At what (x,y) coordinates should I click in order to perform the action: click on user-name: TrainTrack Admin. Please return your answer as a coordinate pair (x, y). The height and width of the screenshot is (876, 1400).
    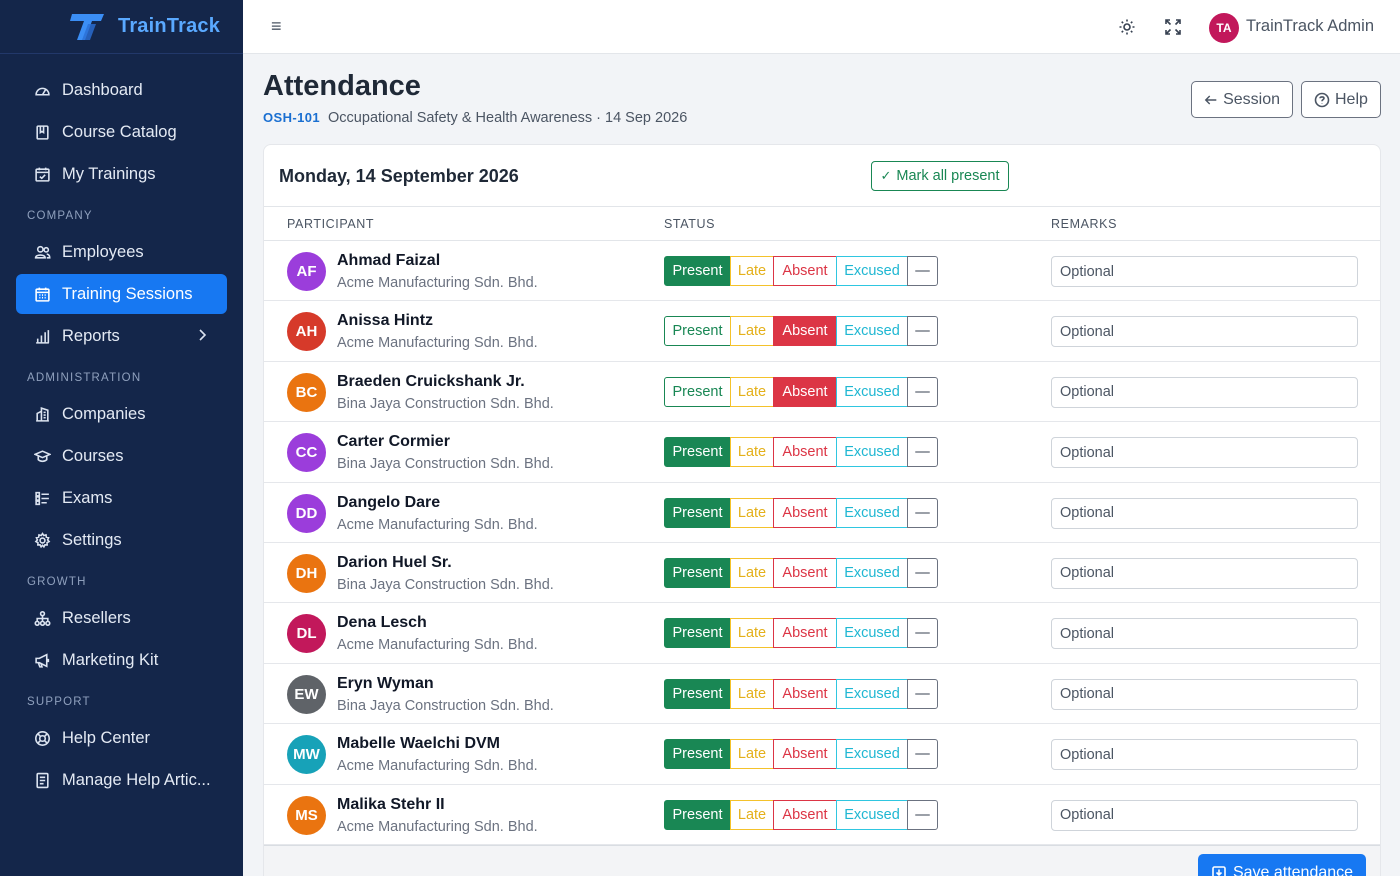
    Looking at the image, I should click on (1310, 26).